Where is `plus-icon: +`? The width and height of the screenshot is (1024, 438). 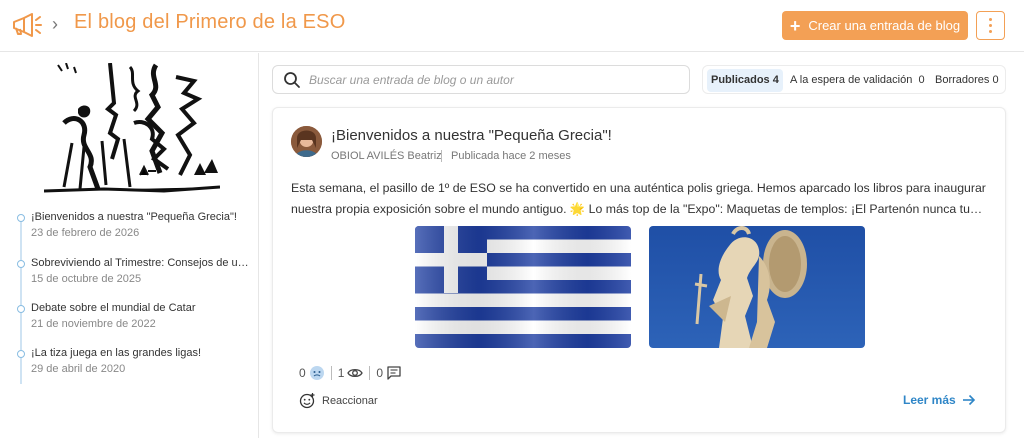
plus-icon: + is located at coordinates (795, 25).